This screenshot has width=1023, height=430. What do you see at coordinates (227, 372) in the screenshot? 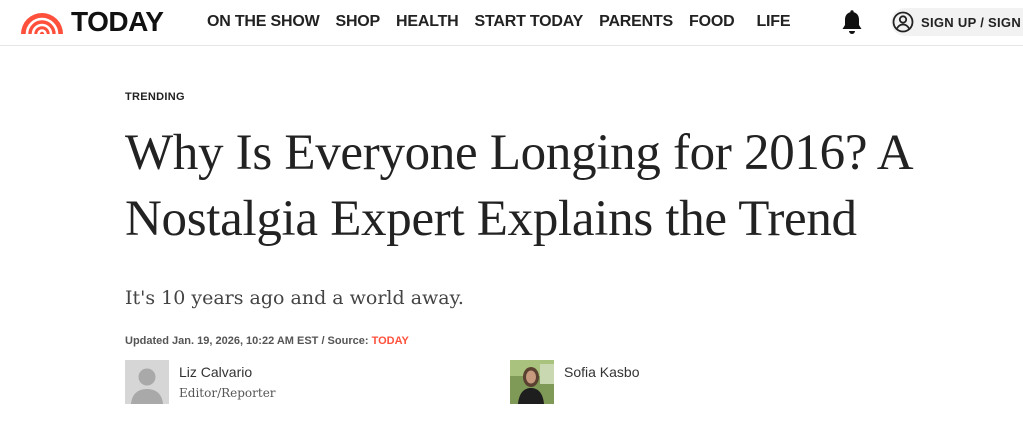
I see `author-name: Liz Calvario` at bounding box center [227, 372].